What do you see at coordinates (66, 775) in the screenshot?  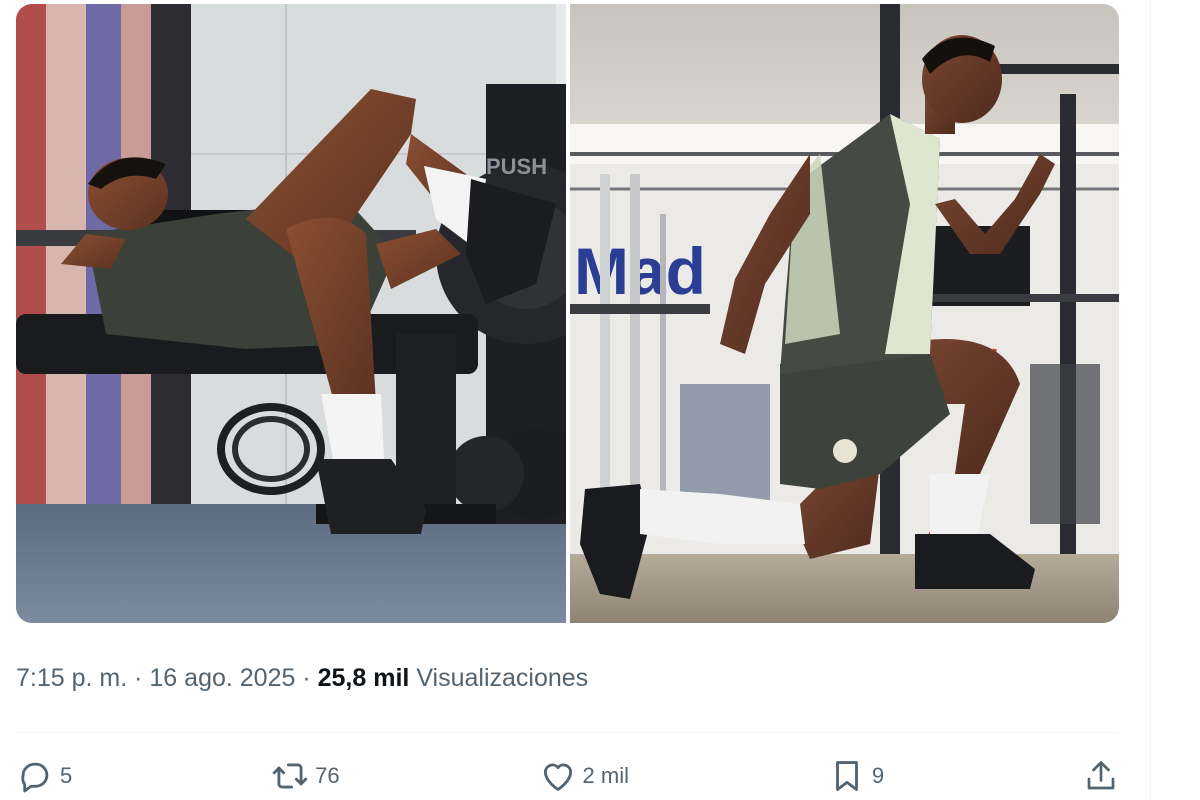 I see `reply-count: 5` at bounding box center [66, 775].